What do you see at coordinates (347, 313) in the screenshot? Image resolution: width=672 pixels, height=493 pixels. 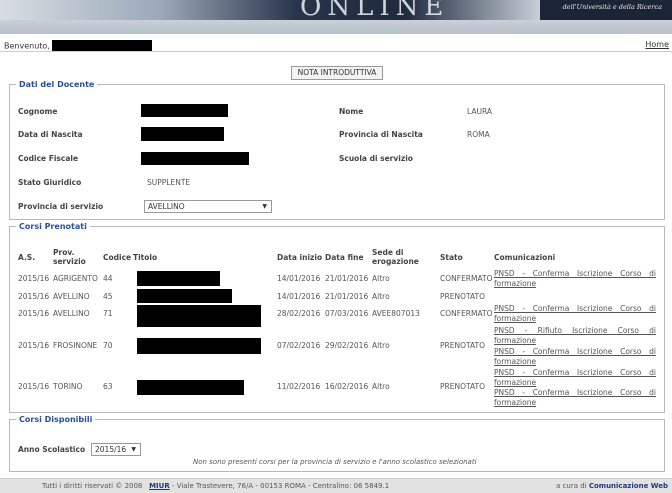 I see `row3-data-fine: 07/03/2016` at bounding box center [347, 313].